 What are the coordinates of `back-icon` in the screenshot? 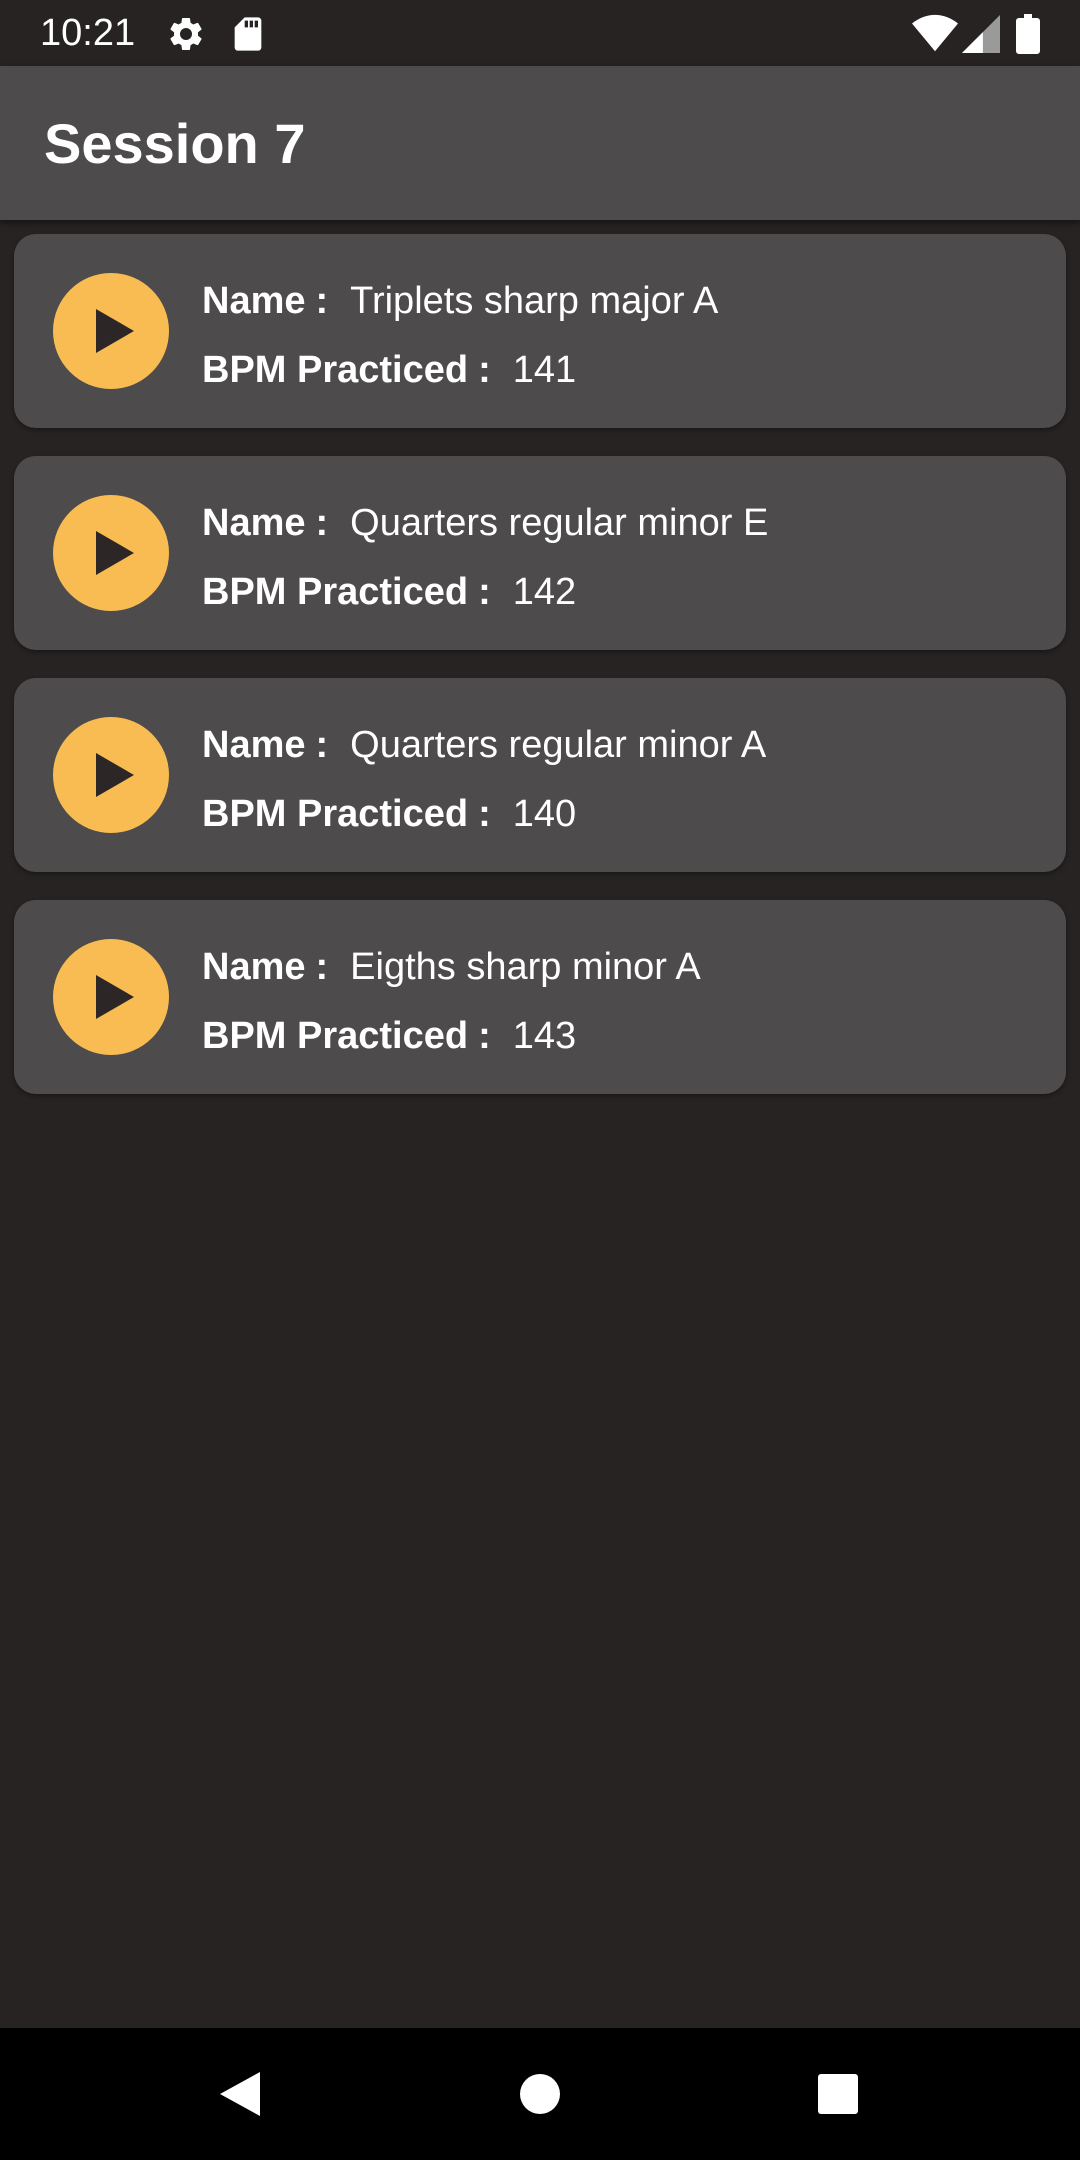 It's located at (240, 2094).